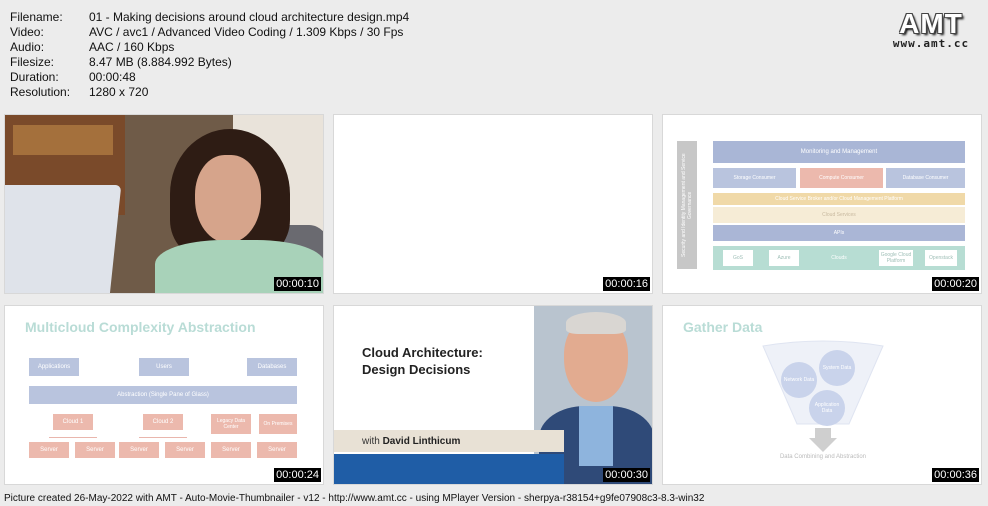 The height and width of the screenshot is (506, 988). Describe the element at coordinates (112, 77) in the screenshot. I see `meta-value: 00:00:48` at that location.